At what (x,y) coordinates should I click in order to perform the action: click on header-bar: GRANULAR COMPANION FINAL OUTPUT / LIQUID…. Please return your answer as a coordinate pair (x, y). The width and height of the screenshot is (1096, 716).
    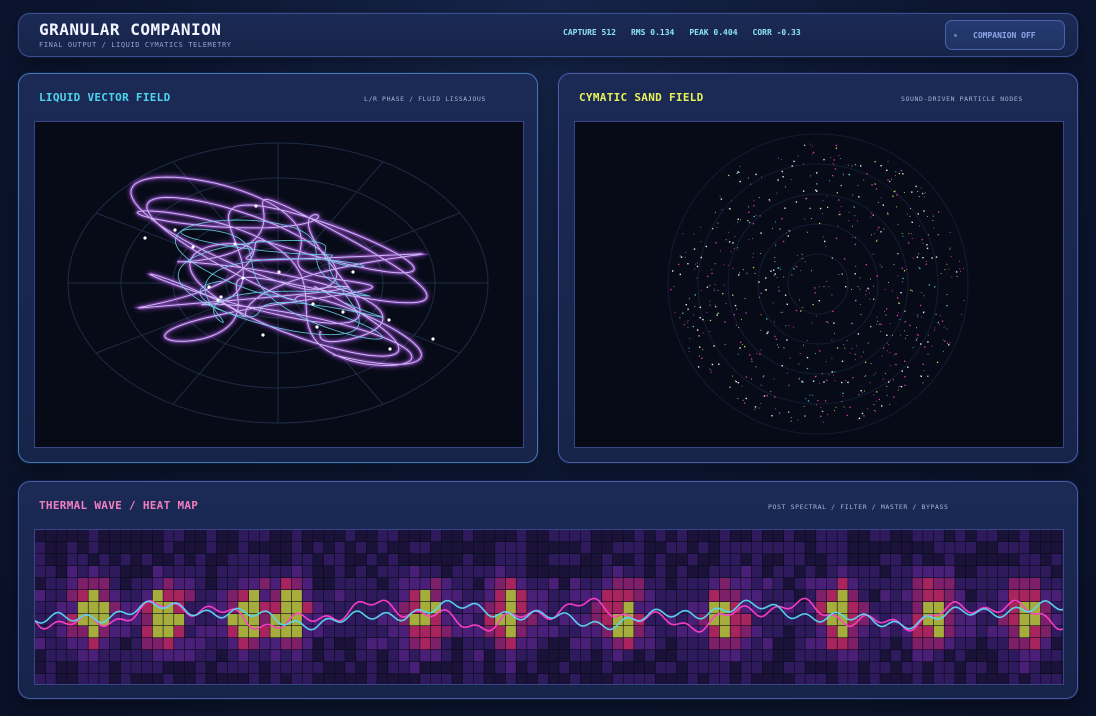
    Looking at the image, I should click on (548, 35).